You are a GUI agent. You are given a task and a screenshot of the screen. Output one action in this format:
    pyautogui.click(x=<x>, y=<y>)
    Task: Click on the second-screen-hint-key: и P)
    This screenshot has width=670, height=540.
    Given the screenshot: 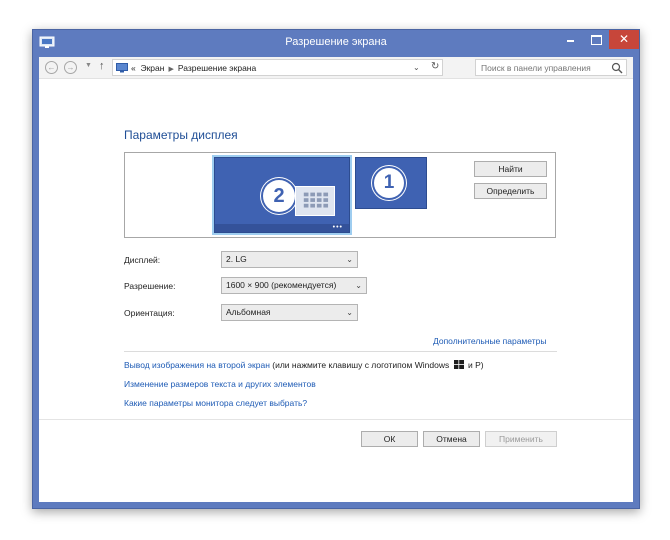 What is the action you would take?
    pyautogui.click(x=475, y=365)
    